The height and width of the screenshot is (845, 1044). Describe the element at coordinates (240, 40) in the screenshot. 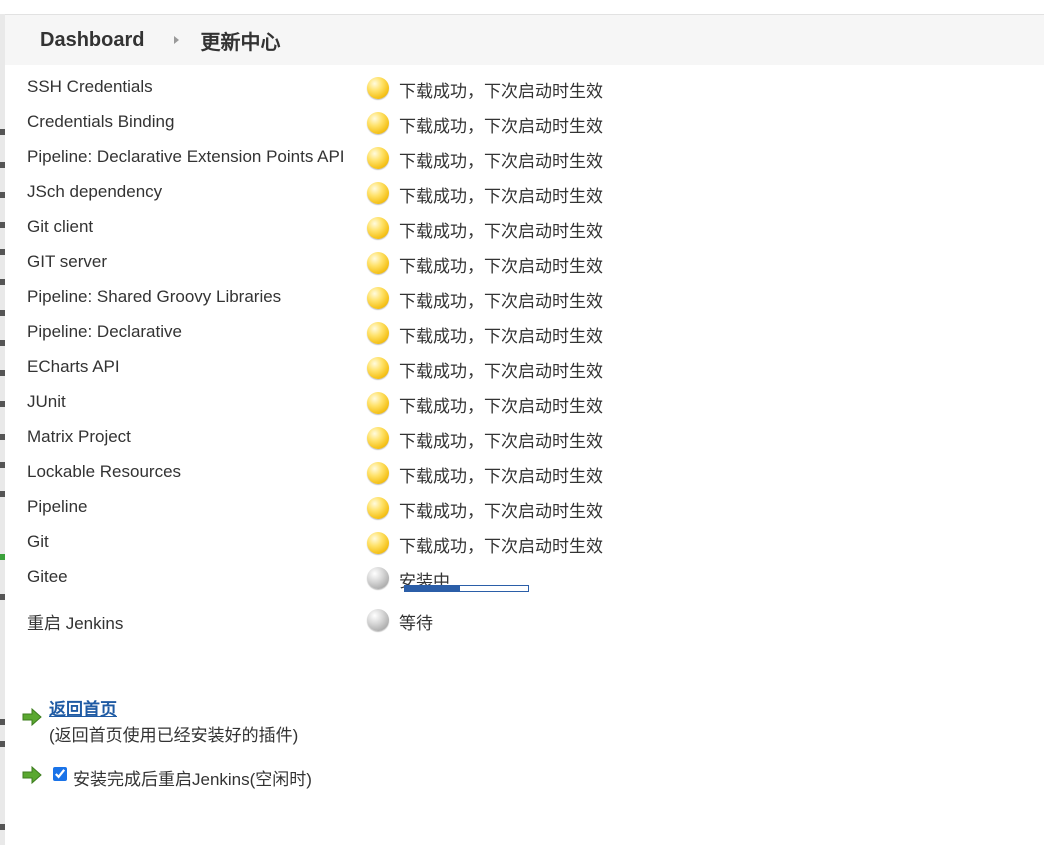

I see `breadcrumb-update-center-link: 更新中心` at that location.